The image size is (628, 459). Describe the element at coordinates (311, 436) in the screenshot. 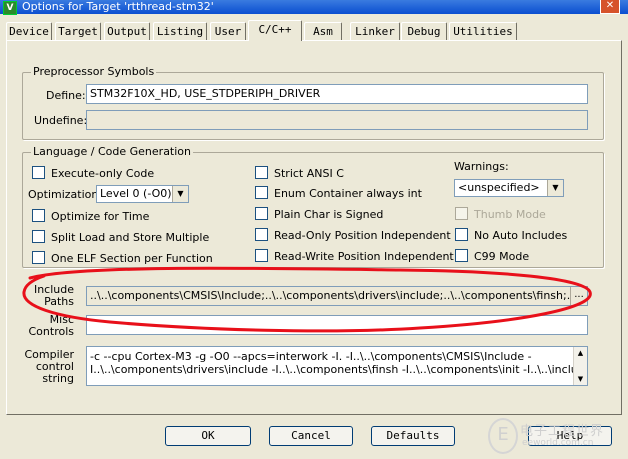

I see `cancel-button: Cancel` at that location.